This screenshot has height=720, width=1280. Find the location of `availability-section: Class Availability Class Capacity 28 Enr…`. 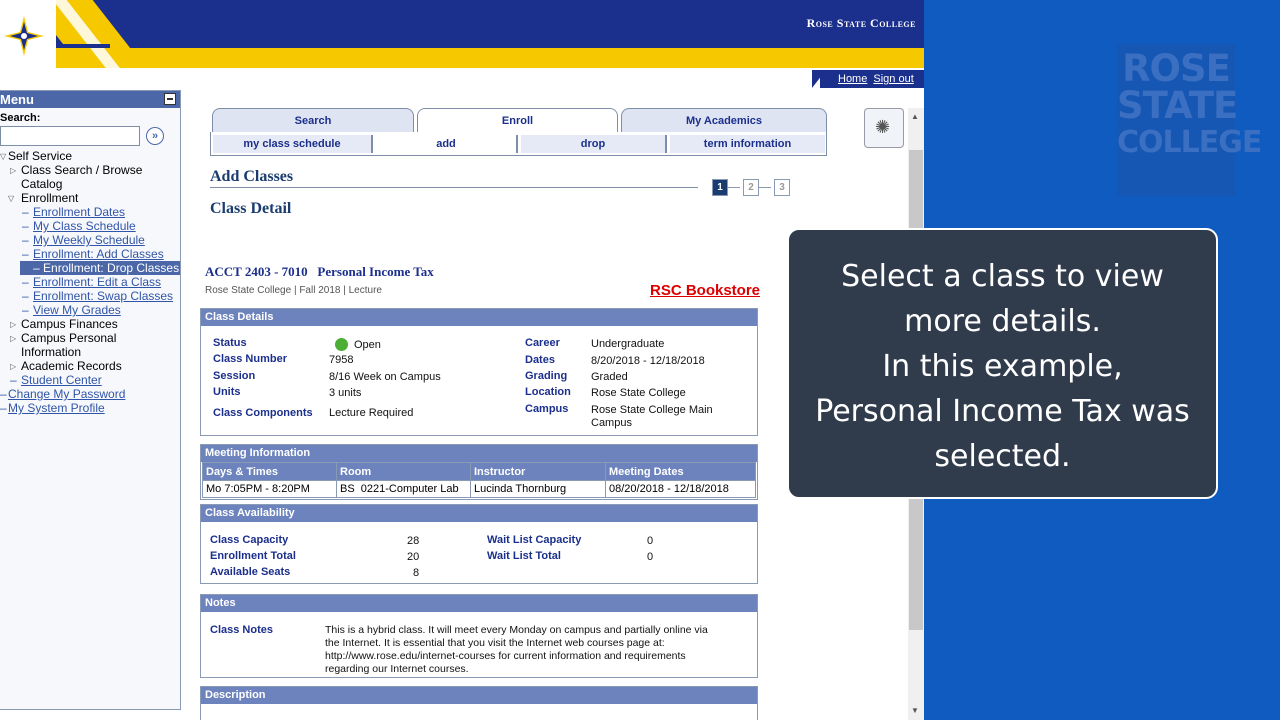

availability-section: Class Availability Class Capacity 28 Enr… is located at coordinates (479, 544).